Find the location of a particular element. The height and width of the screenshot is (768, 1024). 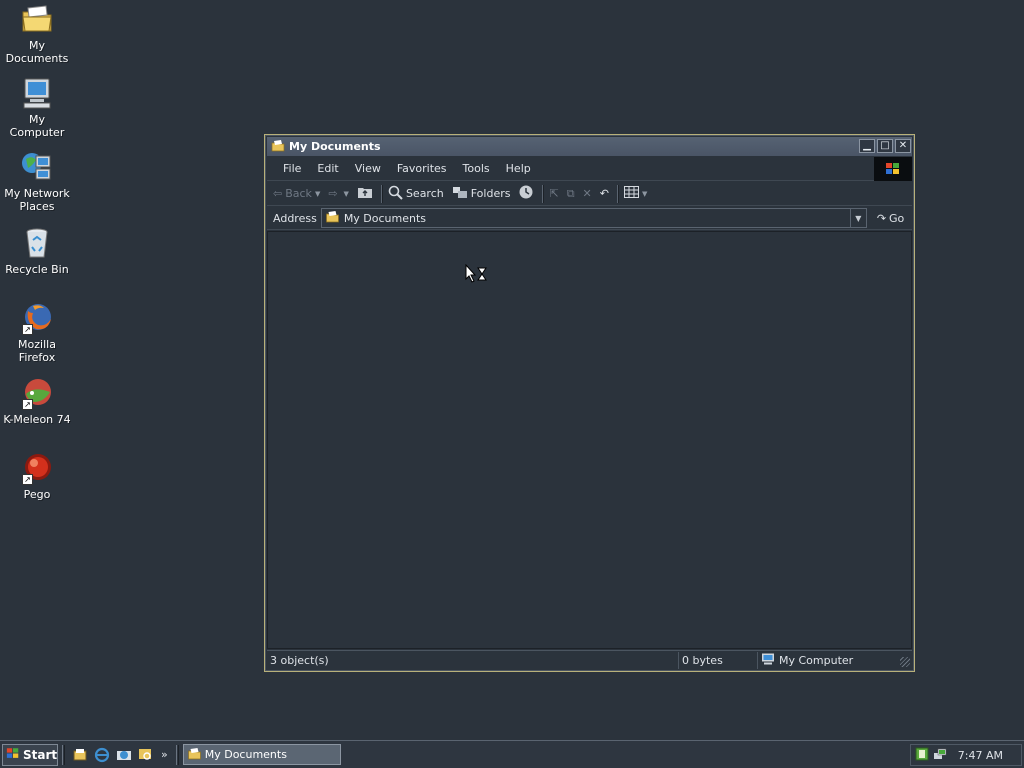

pego-icon: ↗ is located at coordinates (37, 468).